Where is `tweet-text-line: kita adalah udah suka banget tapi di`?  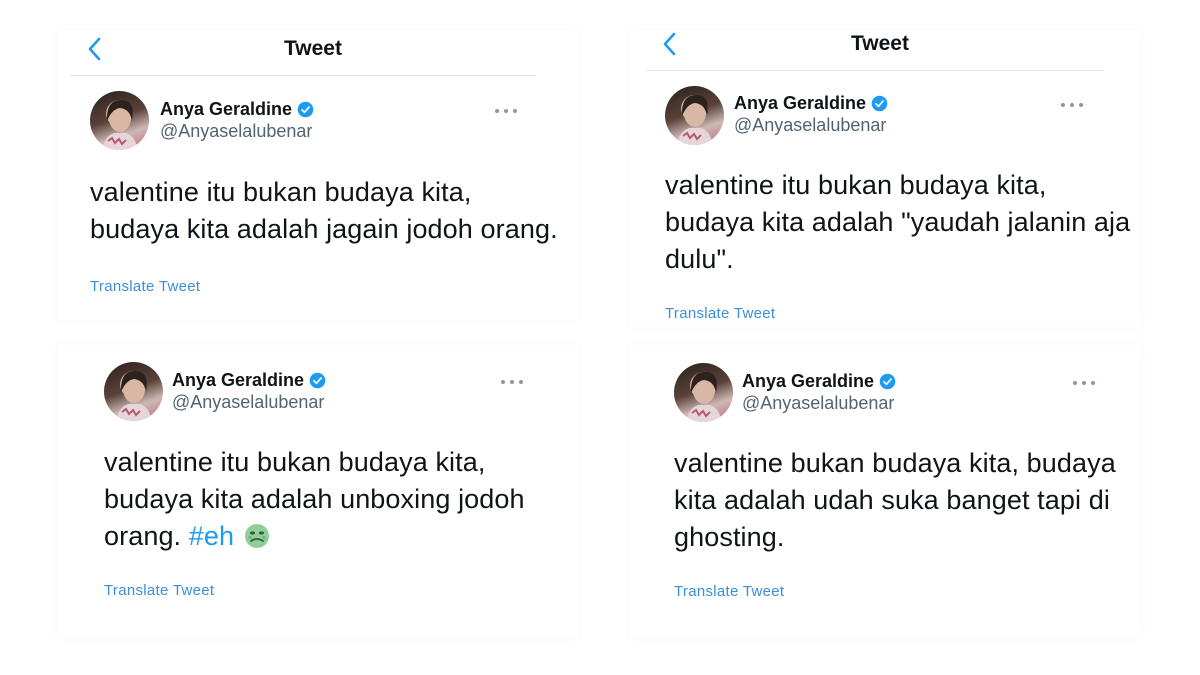
tweet-text-line: kita adalah udah suka banget tapi di is located at coordinates (892, 500).